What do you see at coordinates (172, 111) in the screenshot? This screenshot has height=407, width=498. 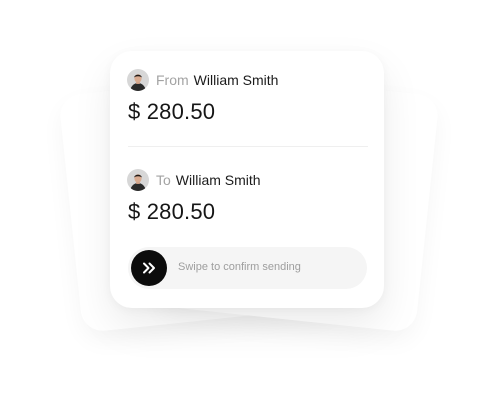 I see `from-amount: $ 280.50` at bounding box center [172, 111].